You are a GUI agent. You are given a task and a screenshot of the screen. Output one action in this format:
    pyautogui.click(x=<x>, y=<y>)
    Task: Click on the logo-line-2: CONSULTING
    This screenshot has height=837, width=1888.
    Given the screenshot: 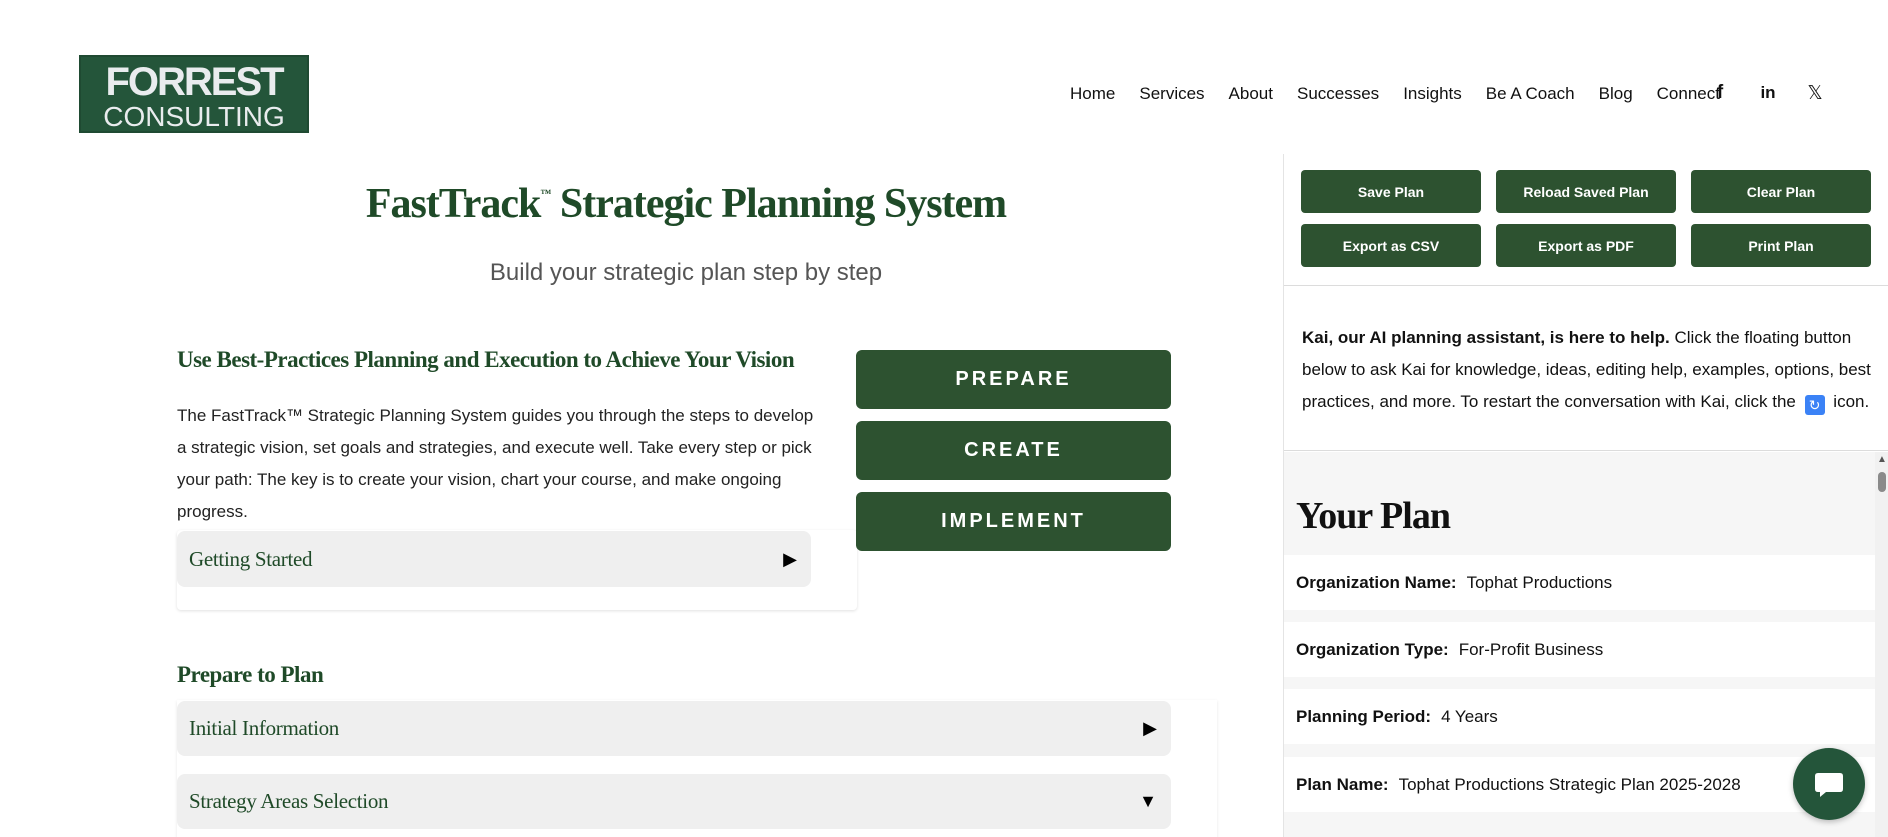 What is the action you would take?
    pyautogui.click(x=194, y=116)
    